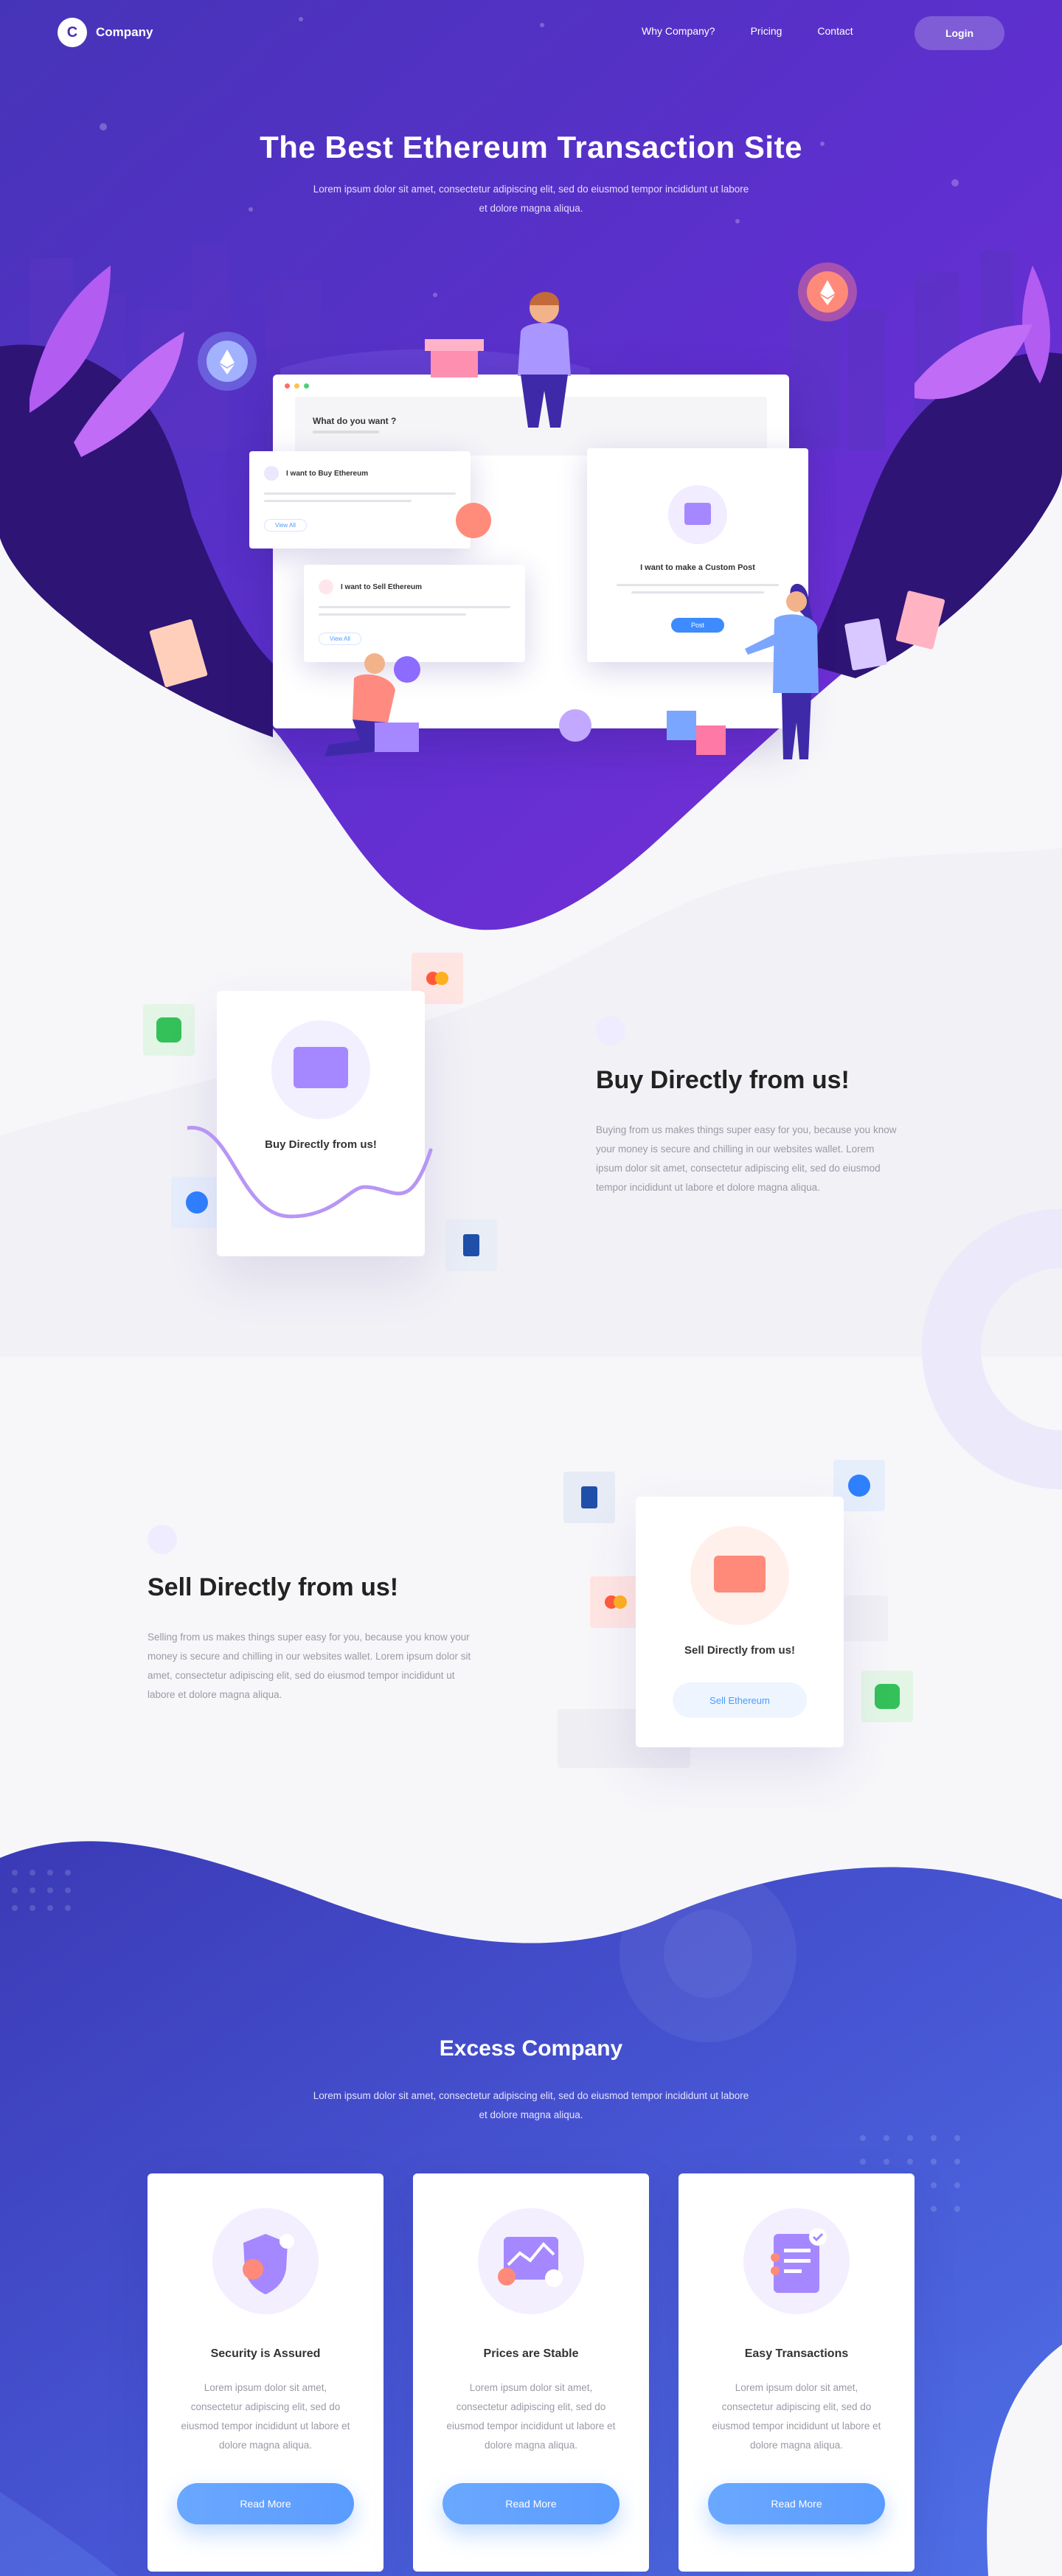 Image resolution: width=1062 pixels, height=2576 pixels. I want to click on login-button: Login, so click(959, 33).